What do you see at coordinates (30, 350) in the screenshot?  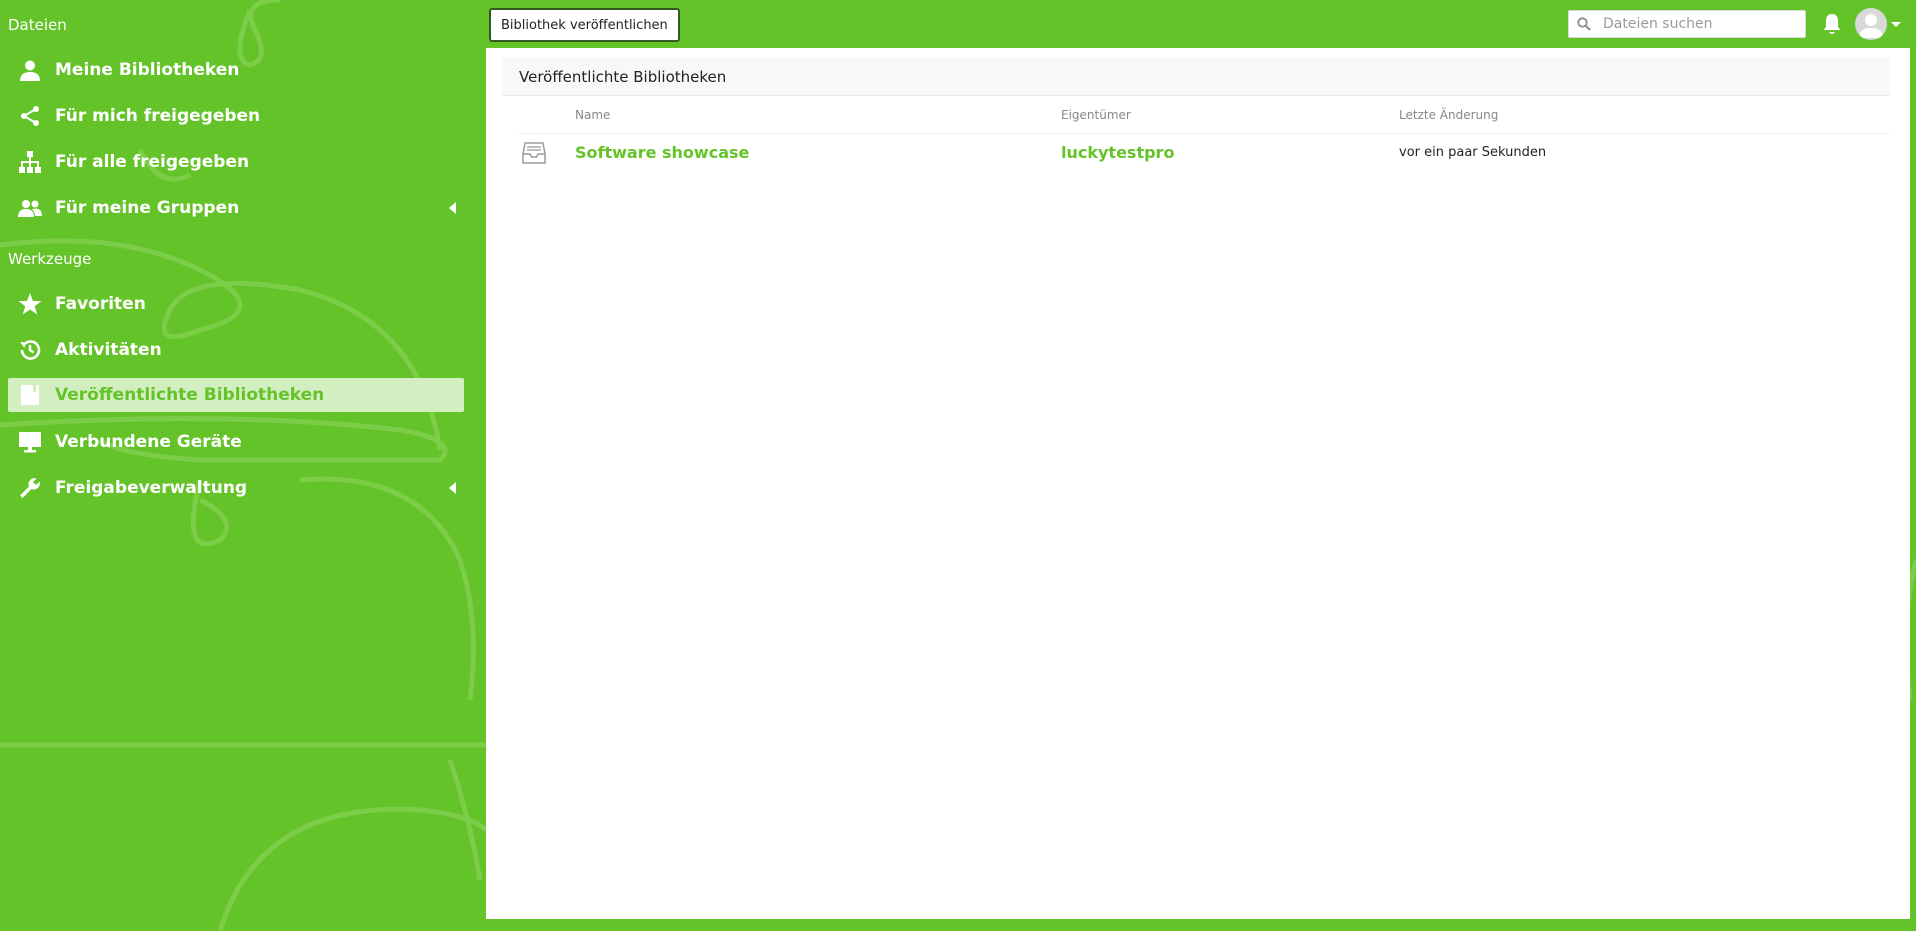 I see `history-icon` at bounding box center [30, 350].